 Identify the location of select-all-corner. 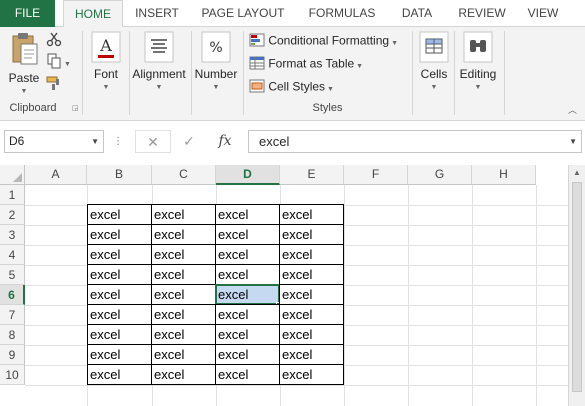
(12, 175).